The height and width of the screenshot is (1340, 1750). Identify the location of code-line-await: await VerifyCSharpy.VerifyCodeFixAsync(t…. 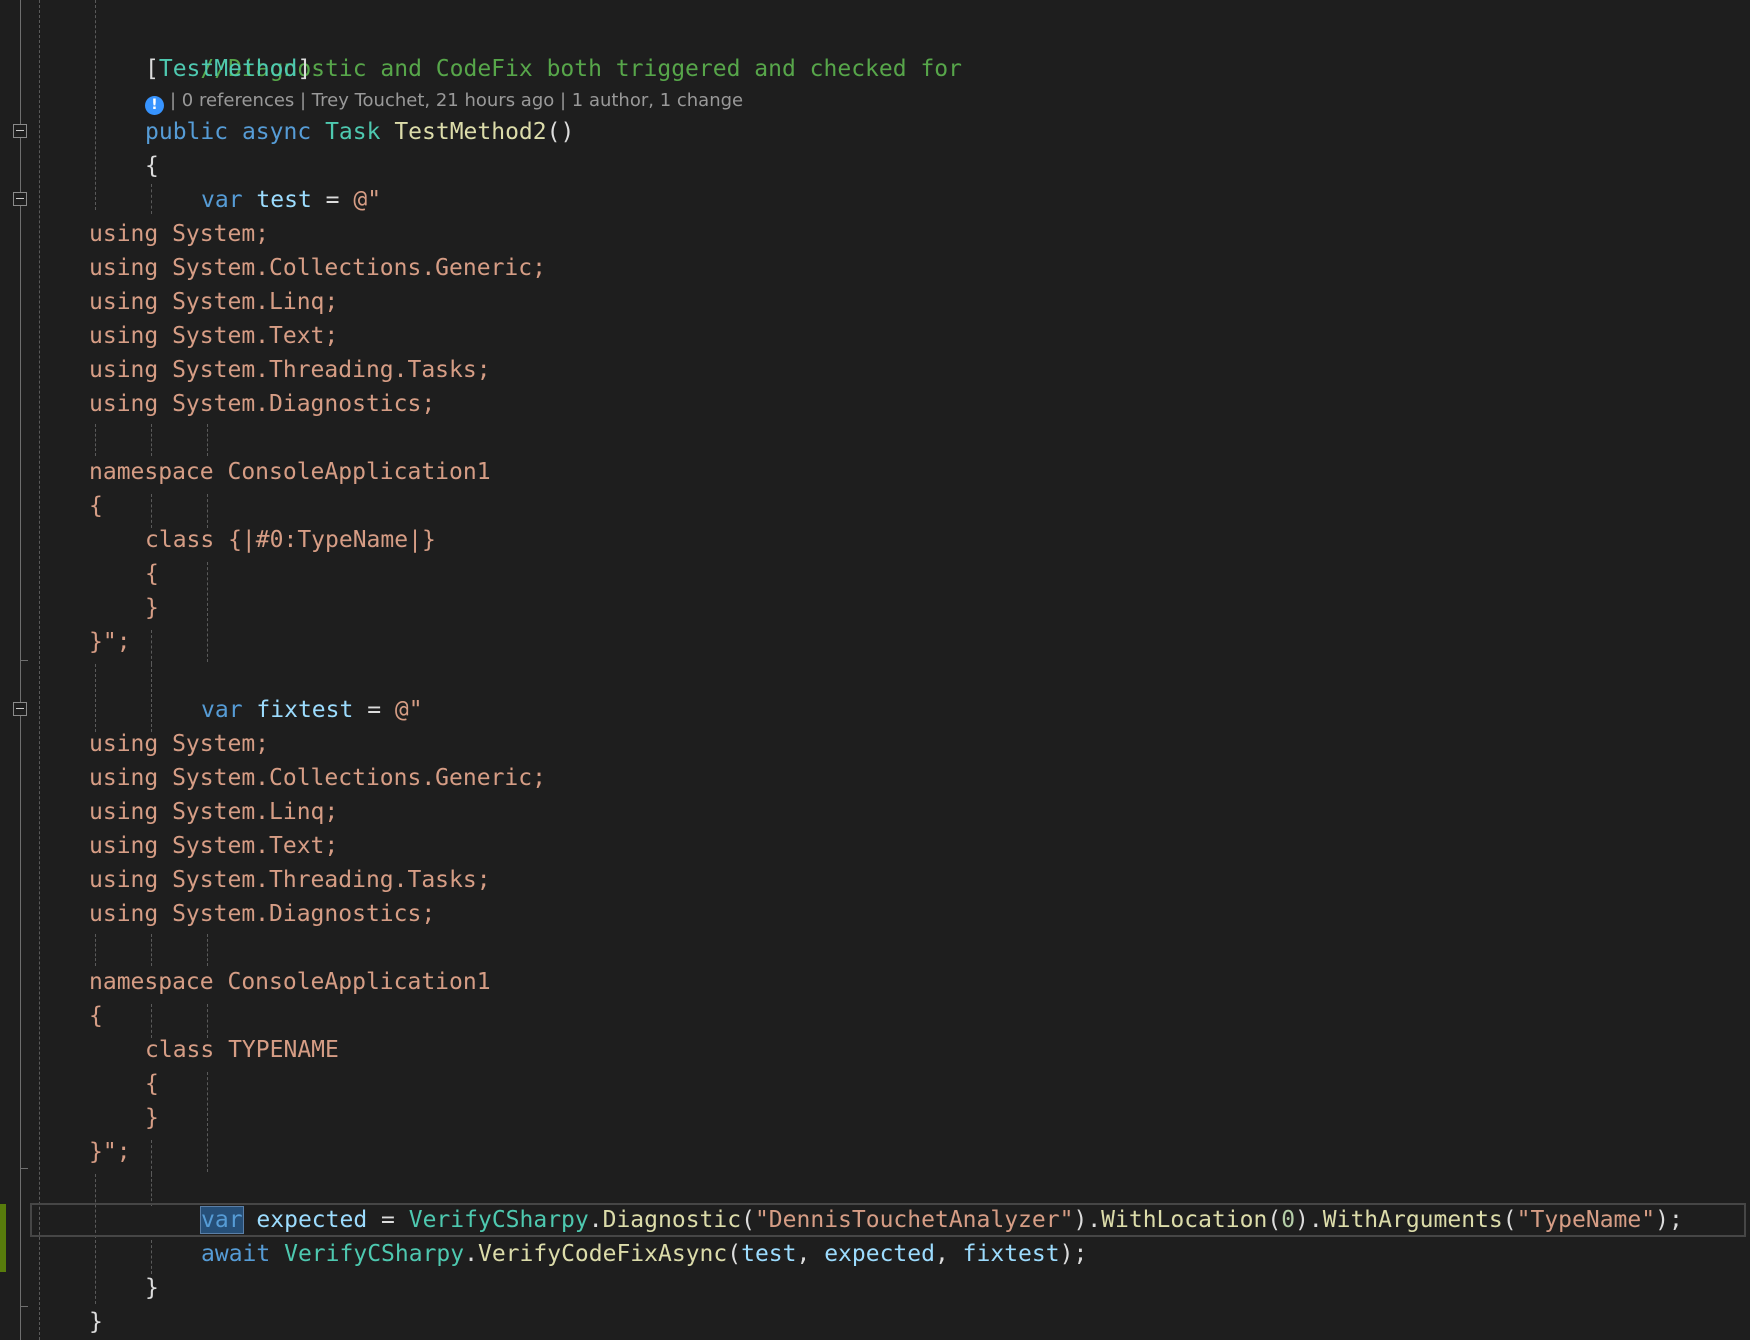
(543, 1254).